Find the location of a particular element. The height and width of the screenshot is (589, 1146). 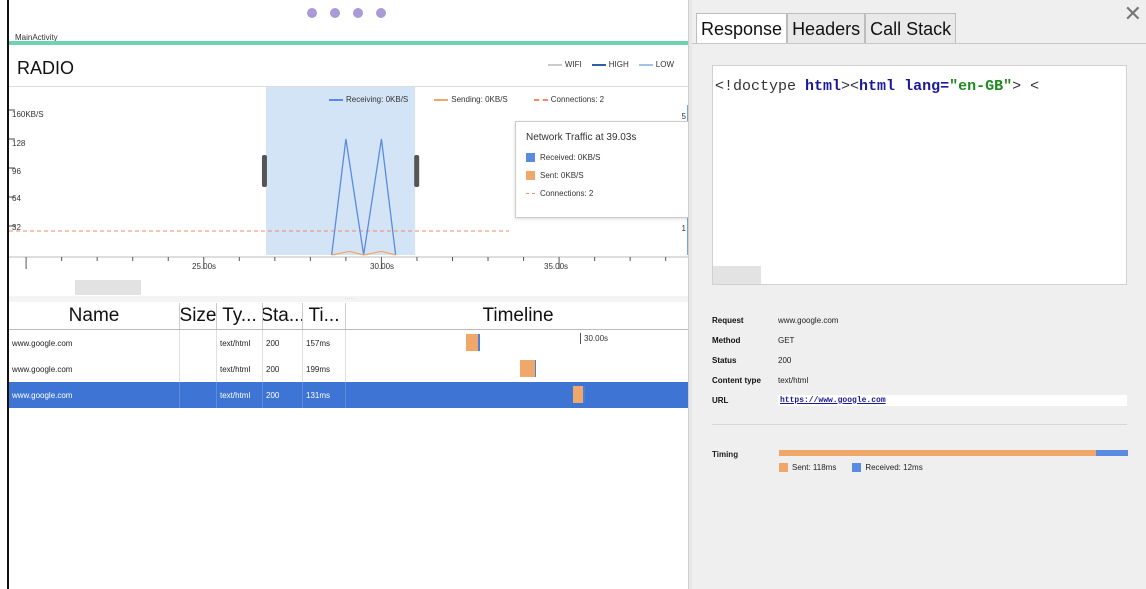

legend-receiving-label: Receiving: 0KB/S is located at coordinates (377, 99).